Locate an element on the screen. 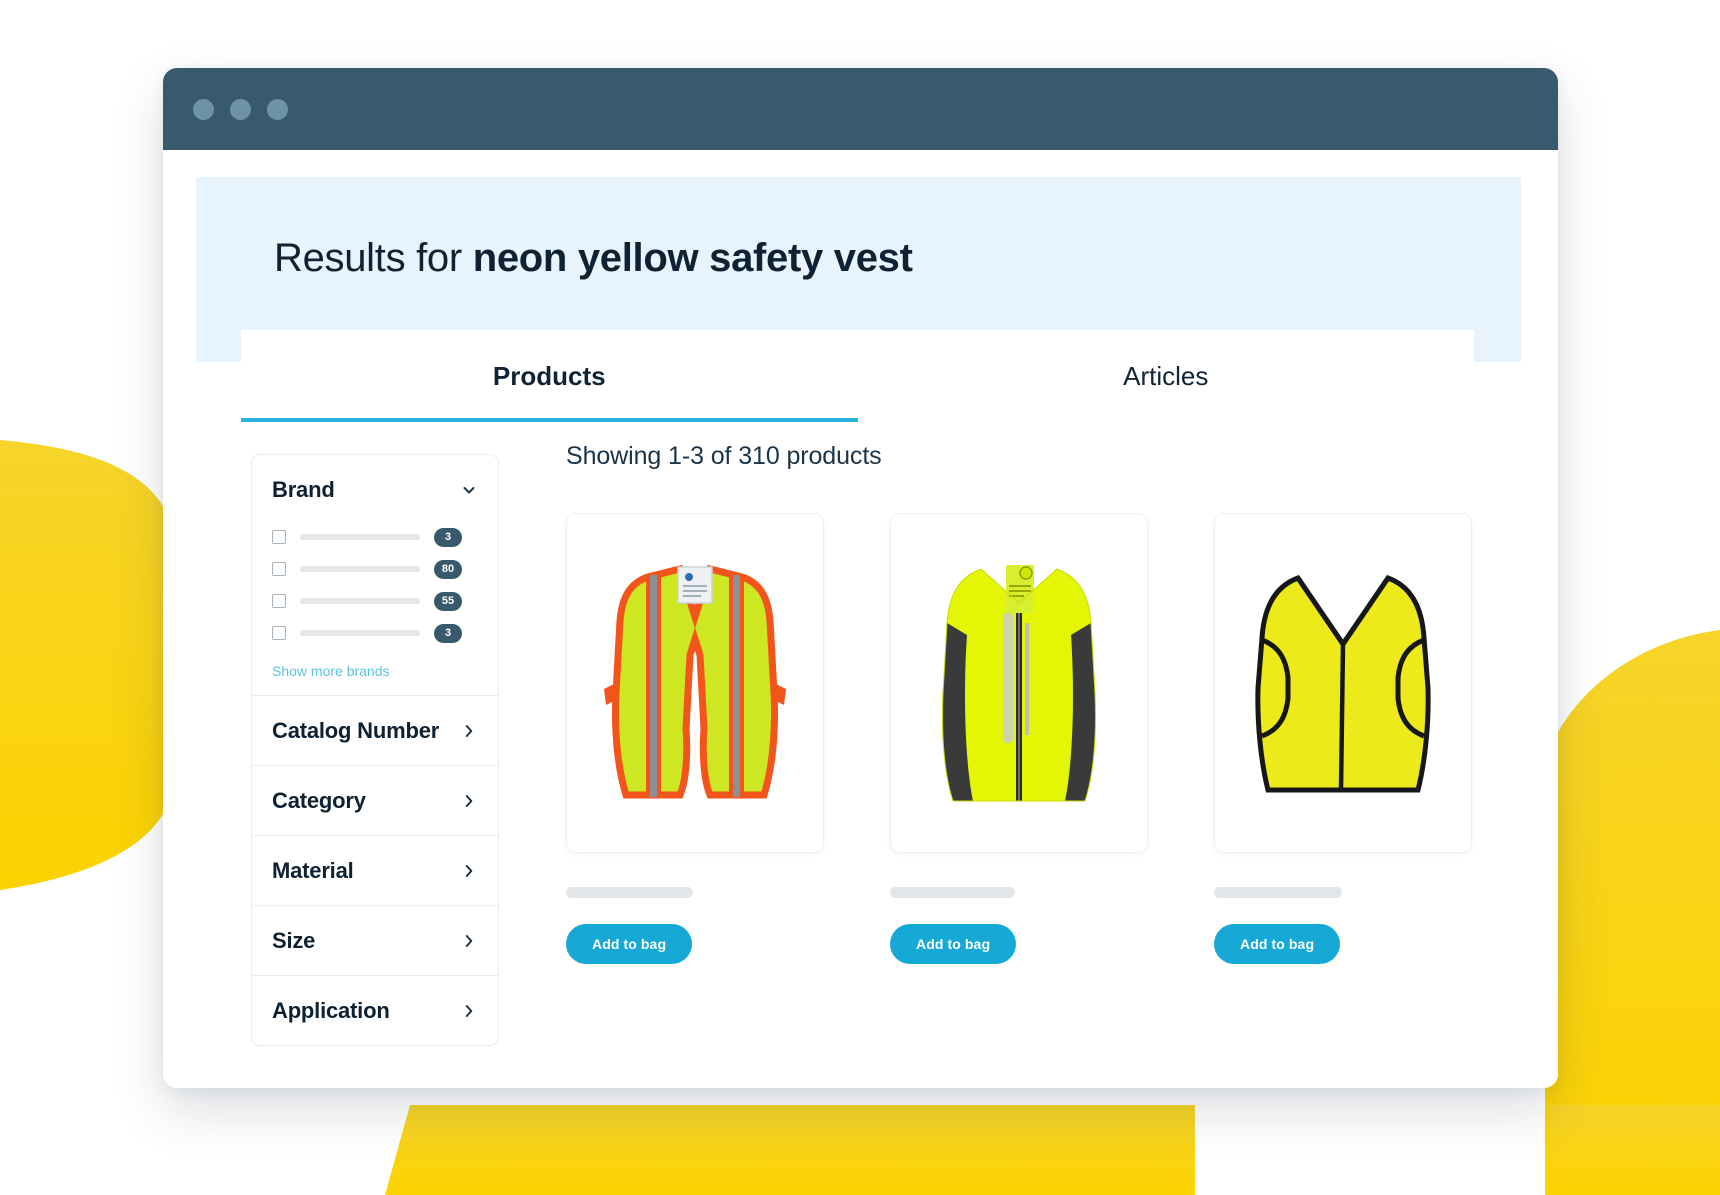 The width and height of the screenshot is (1720, 1195). brand-count-badge: 55 is located at coordinates (448, 601).